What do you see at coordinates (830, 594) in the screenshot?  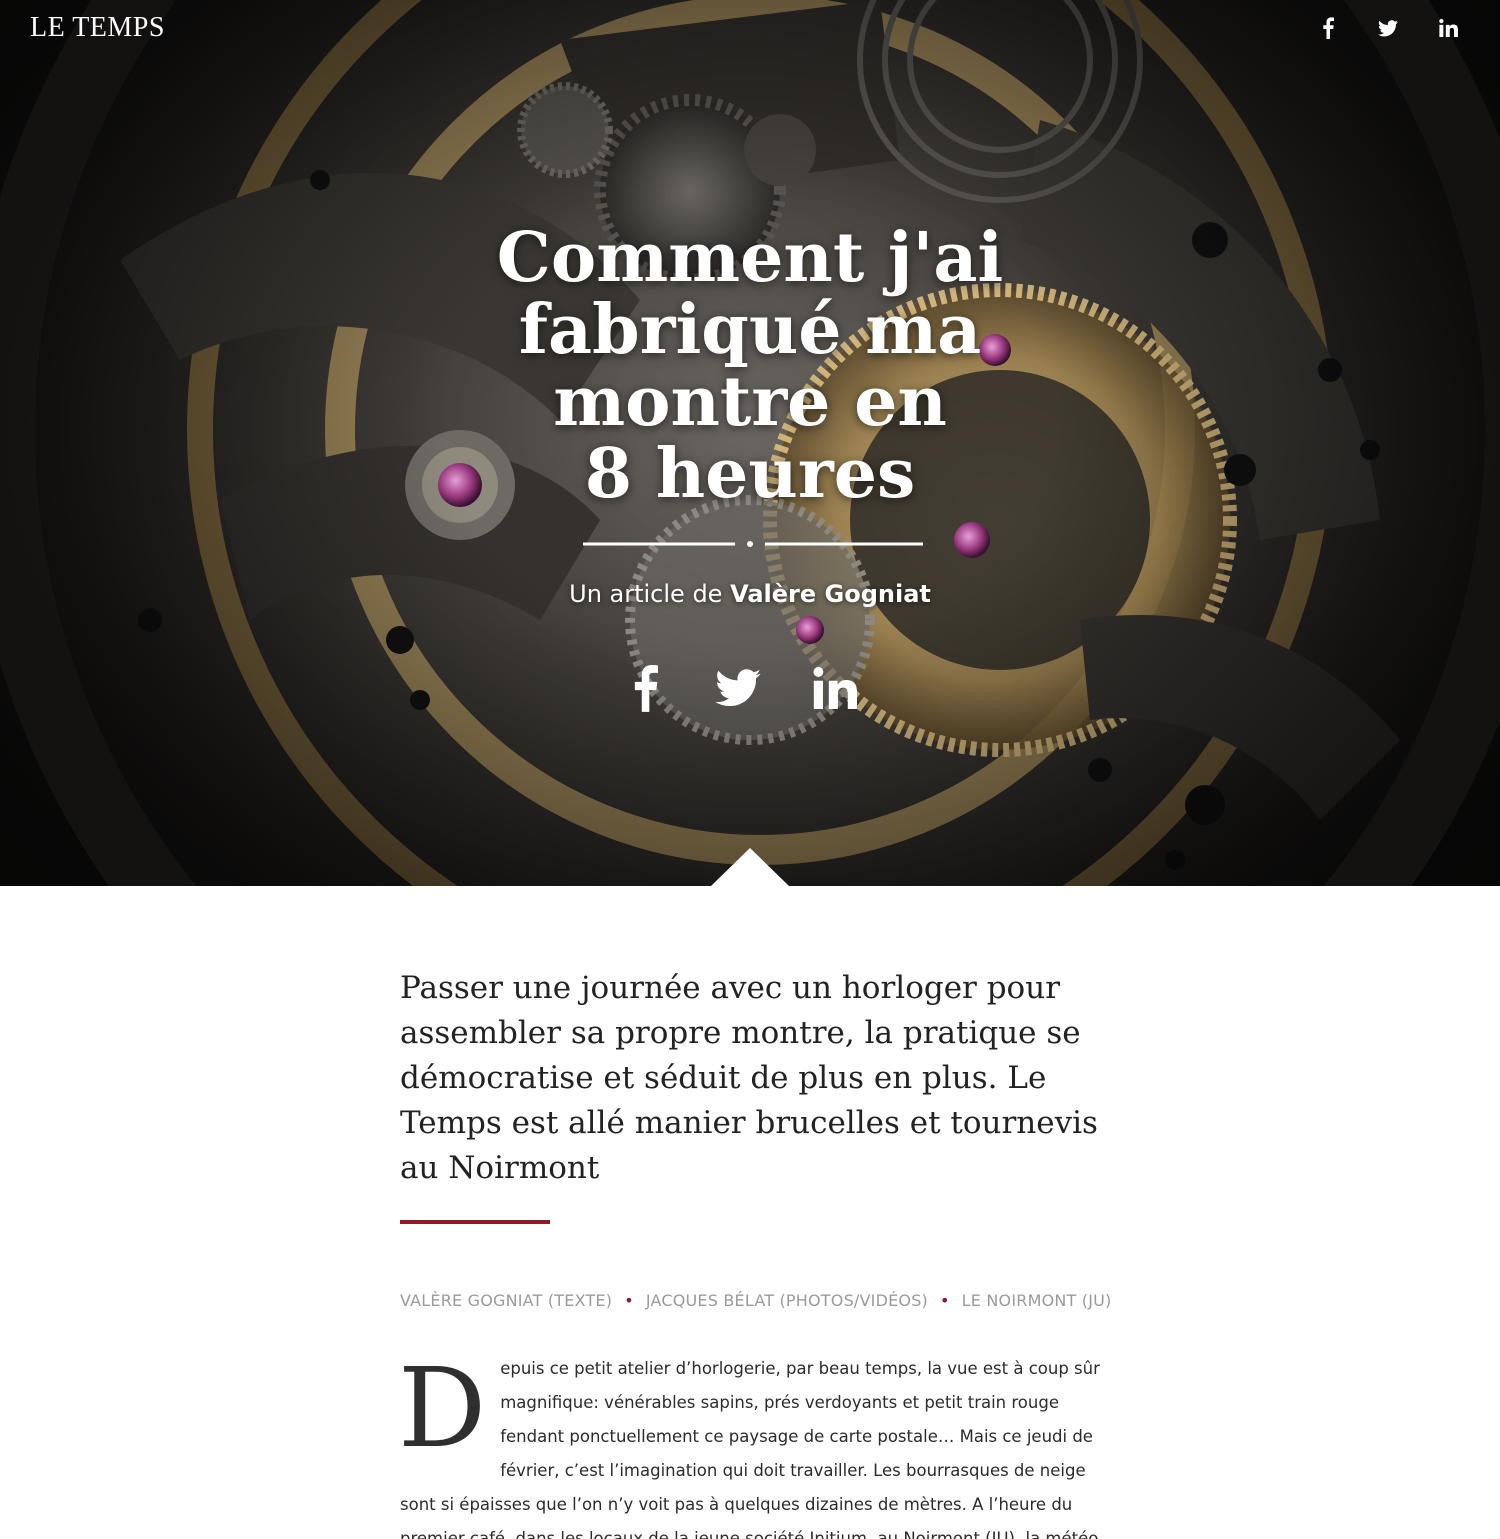 I see `byline-author: Valère Gogniat` at bounding box center [830, 594].